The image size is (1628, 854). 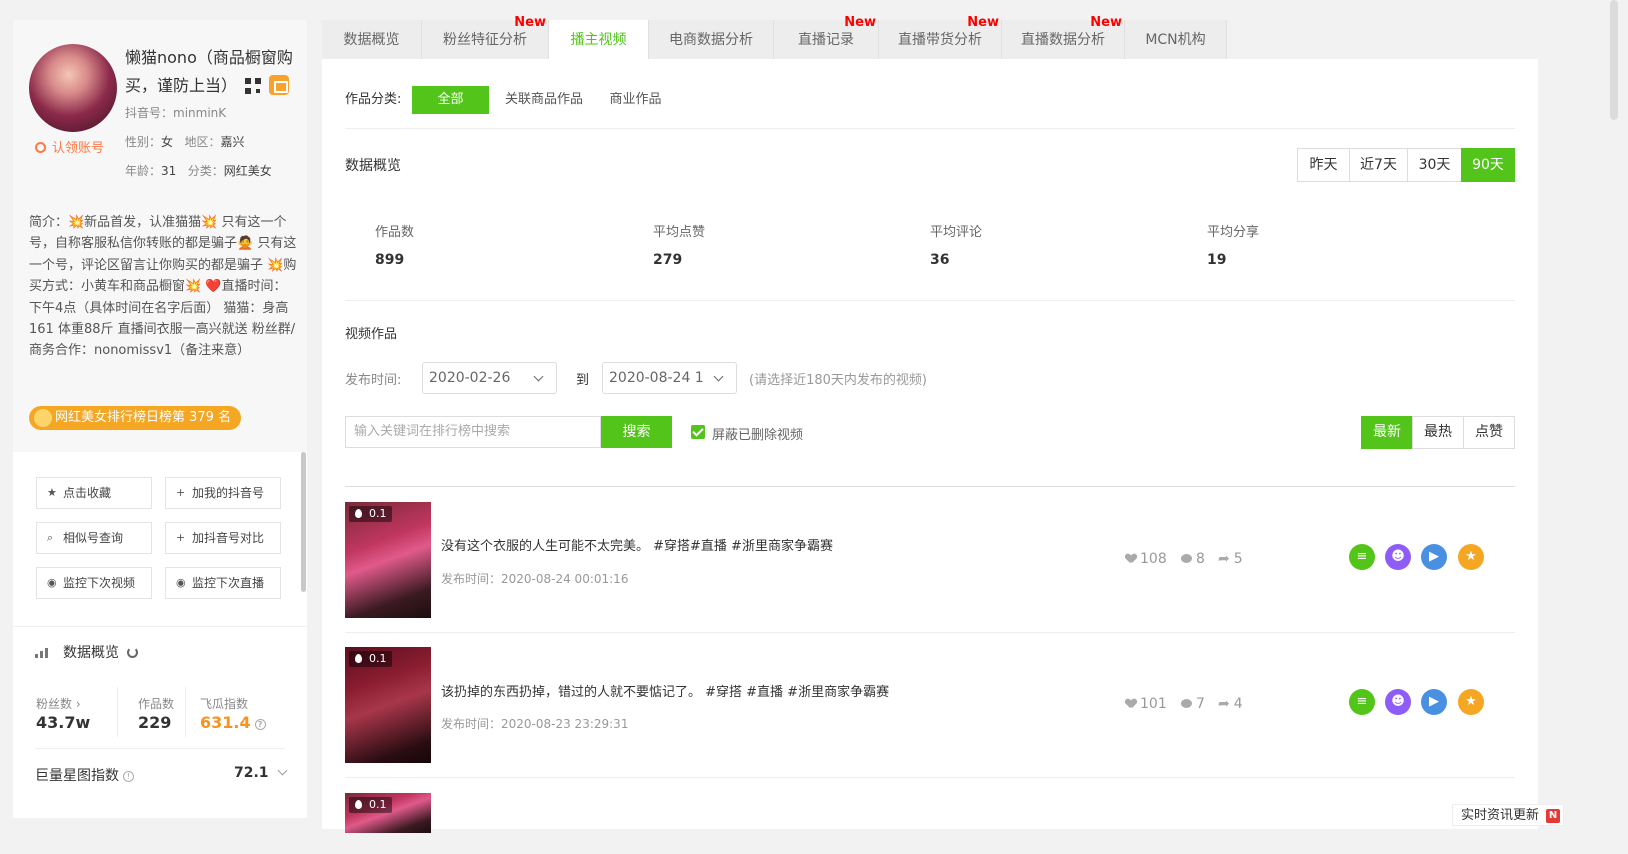 What do you see at coordinates (94, 493) in the screenshot?
I see `collect-button: ★ 点击收藏` at bounding box center [94, 493].